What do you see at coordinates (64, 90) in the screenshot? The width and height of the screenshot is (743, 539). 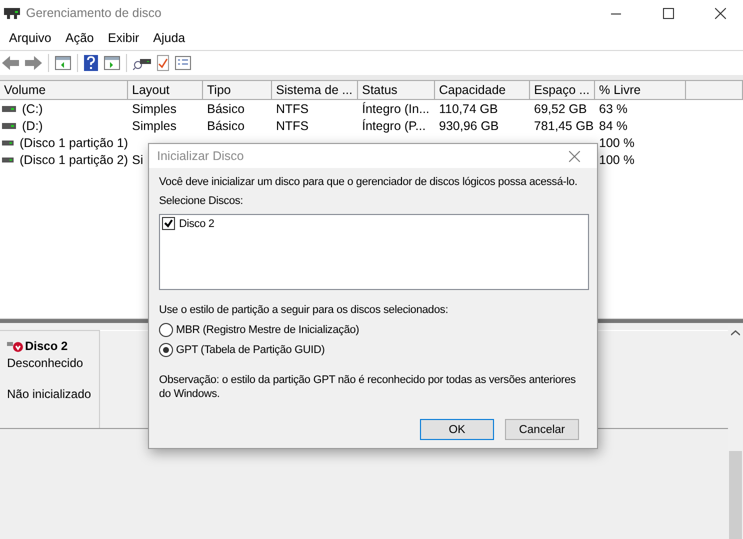 I see `column-header: Volume` at bounding box center [64, 90].